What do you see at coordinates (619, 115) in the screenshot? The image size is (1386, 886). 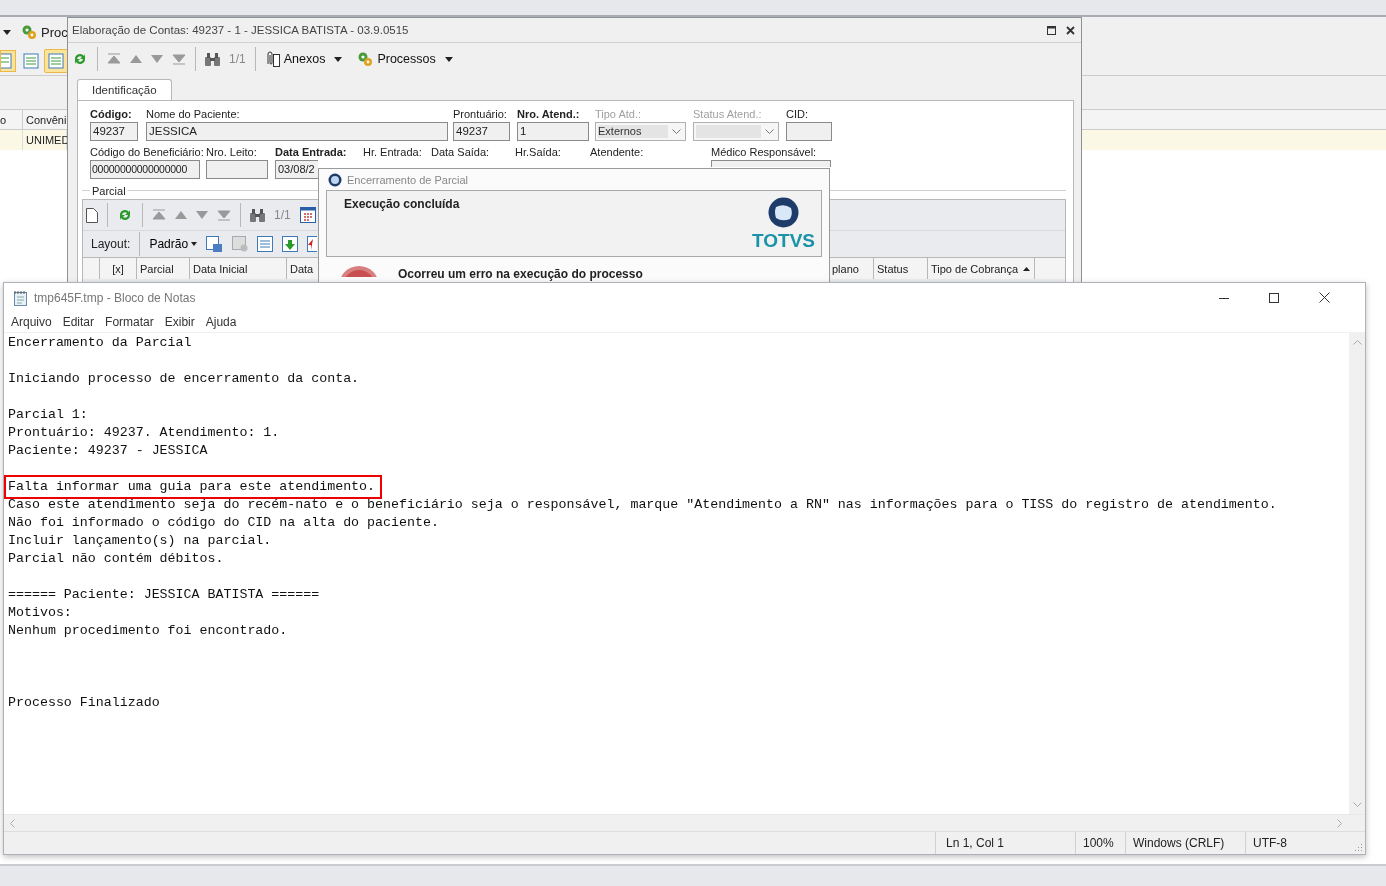 I see `field-label: Tipo Atd.:` at bounding box center [619, 115].